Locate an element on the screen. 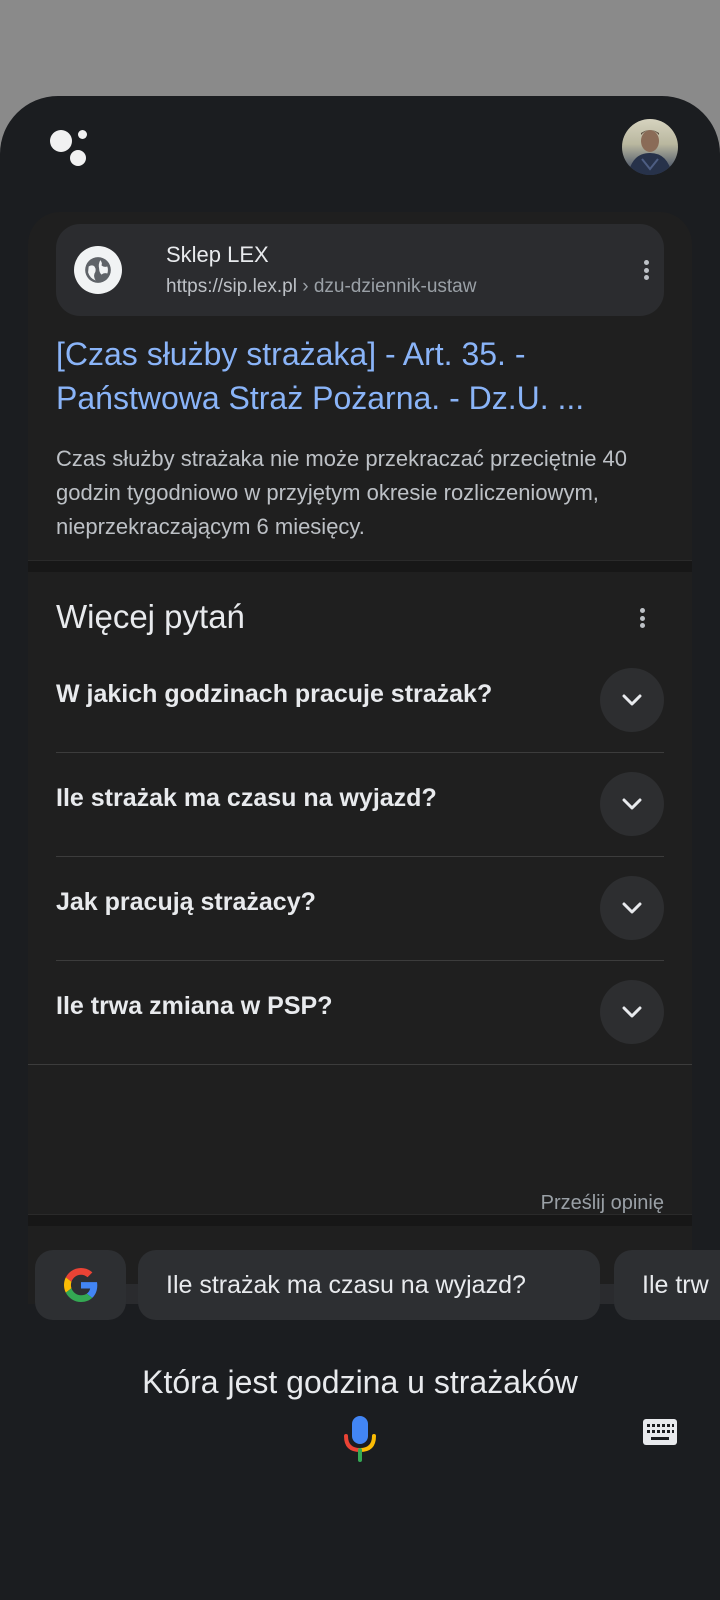  site-url: https://sip.lex.pl › dzu-dziennik-ustaw is located at coordinates (321, 287).